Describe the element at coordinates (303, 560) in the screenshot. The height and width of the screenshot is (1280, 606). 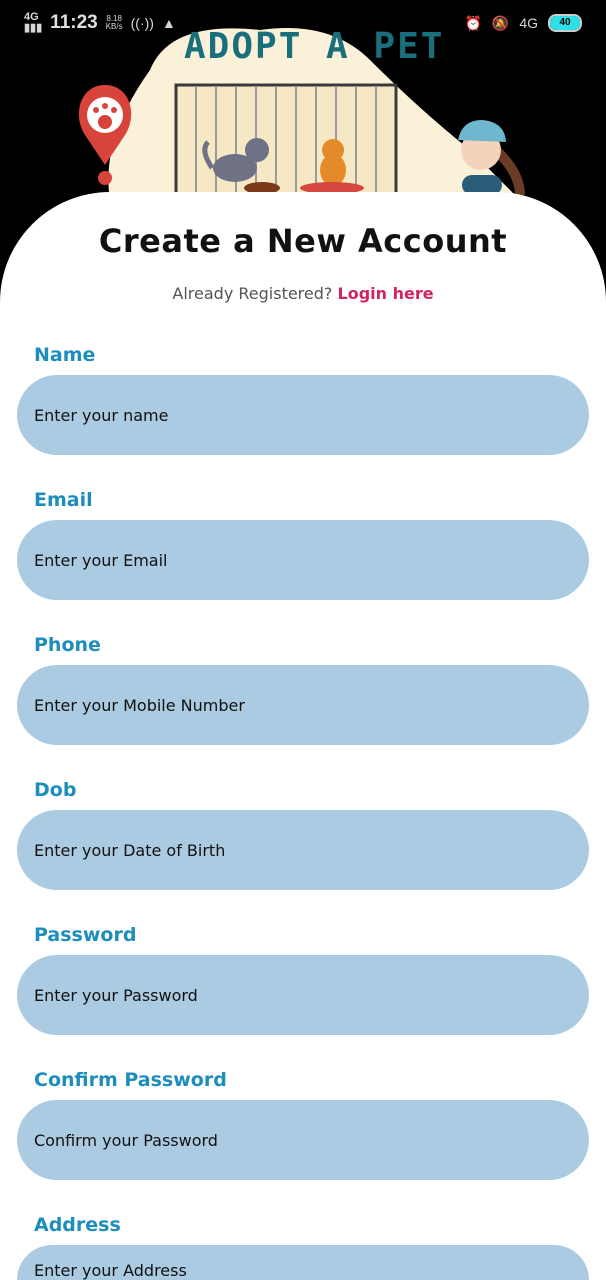
I see `email-input: Enter your Email` at that location.